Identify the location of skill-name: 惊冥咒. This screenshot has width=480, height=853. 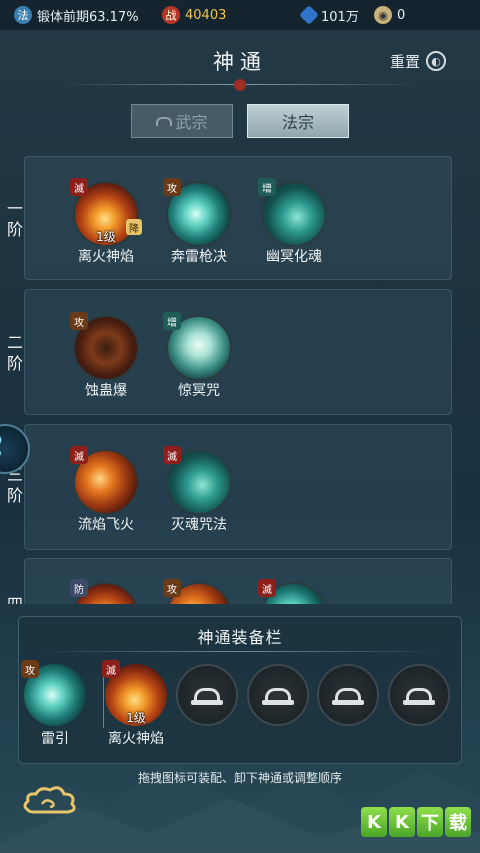
(199, 391).